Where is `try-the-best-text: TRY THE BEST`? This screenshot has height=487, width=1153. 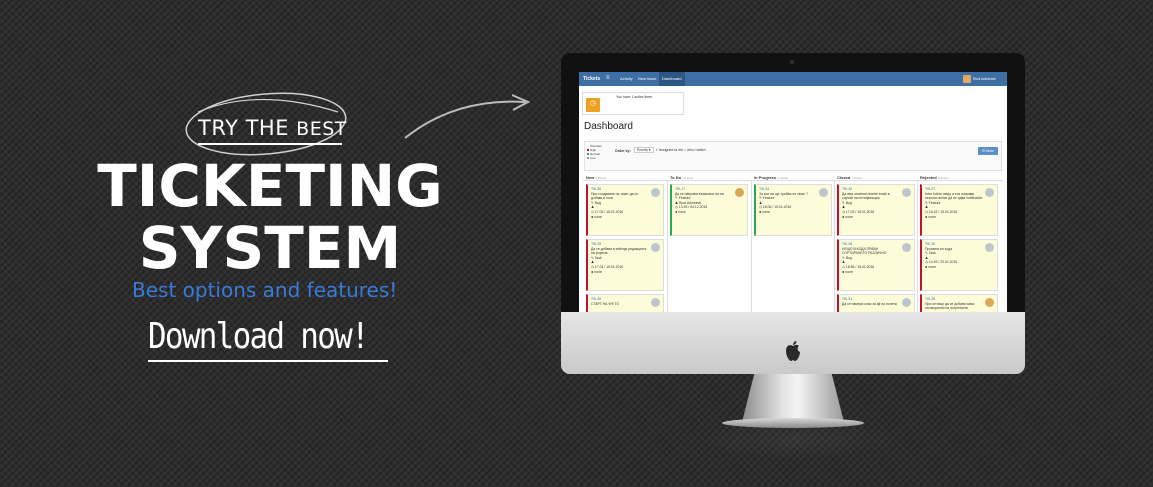 try-the-best-text: TRY THE BEST is located at coordinates (272, 128).